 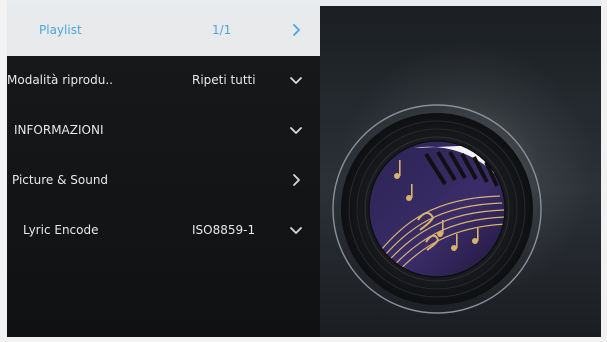 What do you see at coordinates (224, 230) in the screenshot?
I see `menu-item-value: ISO8859-1` at bounding box center [224, 230].